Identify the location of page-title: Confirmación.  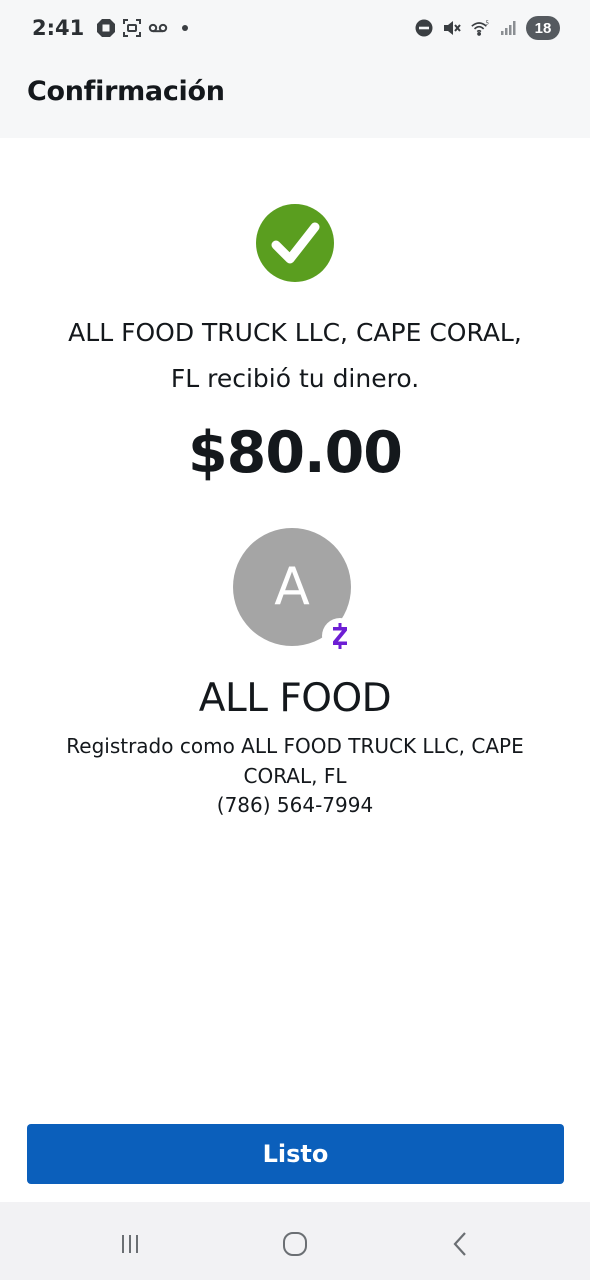
(126, 91).